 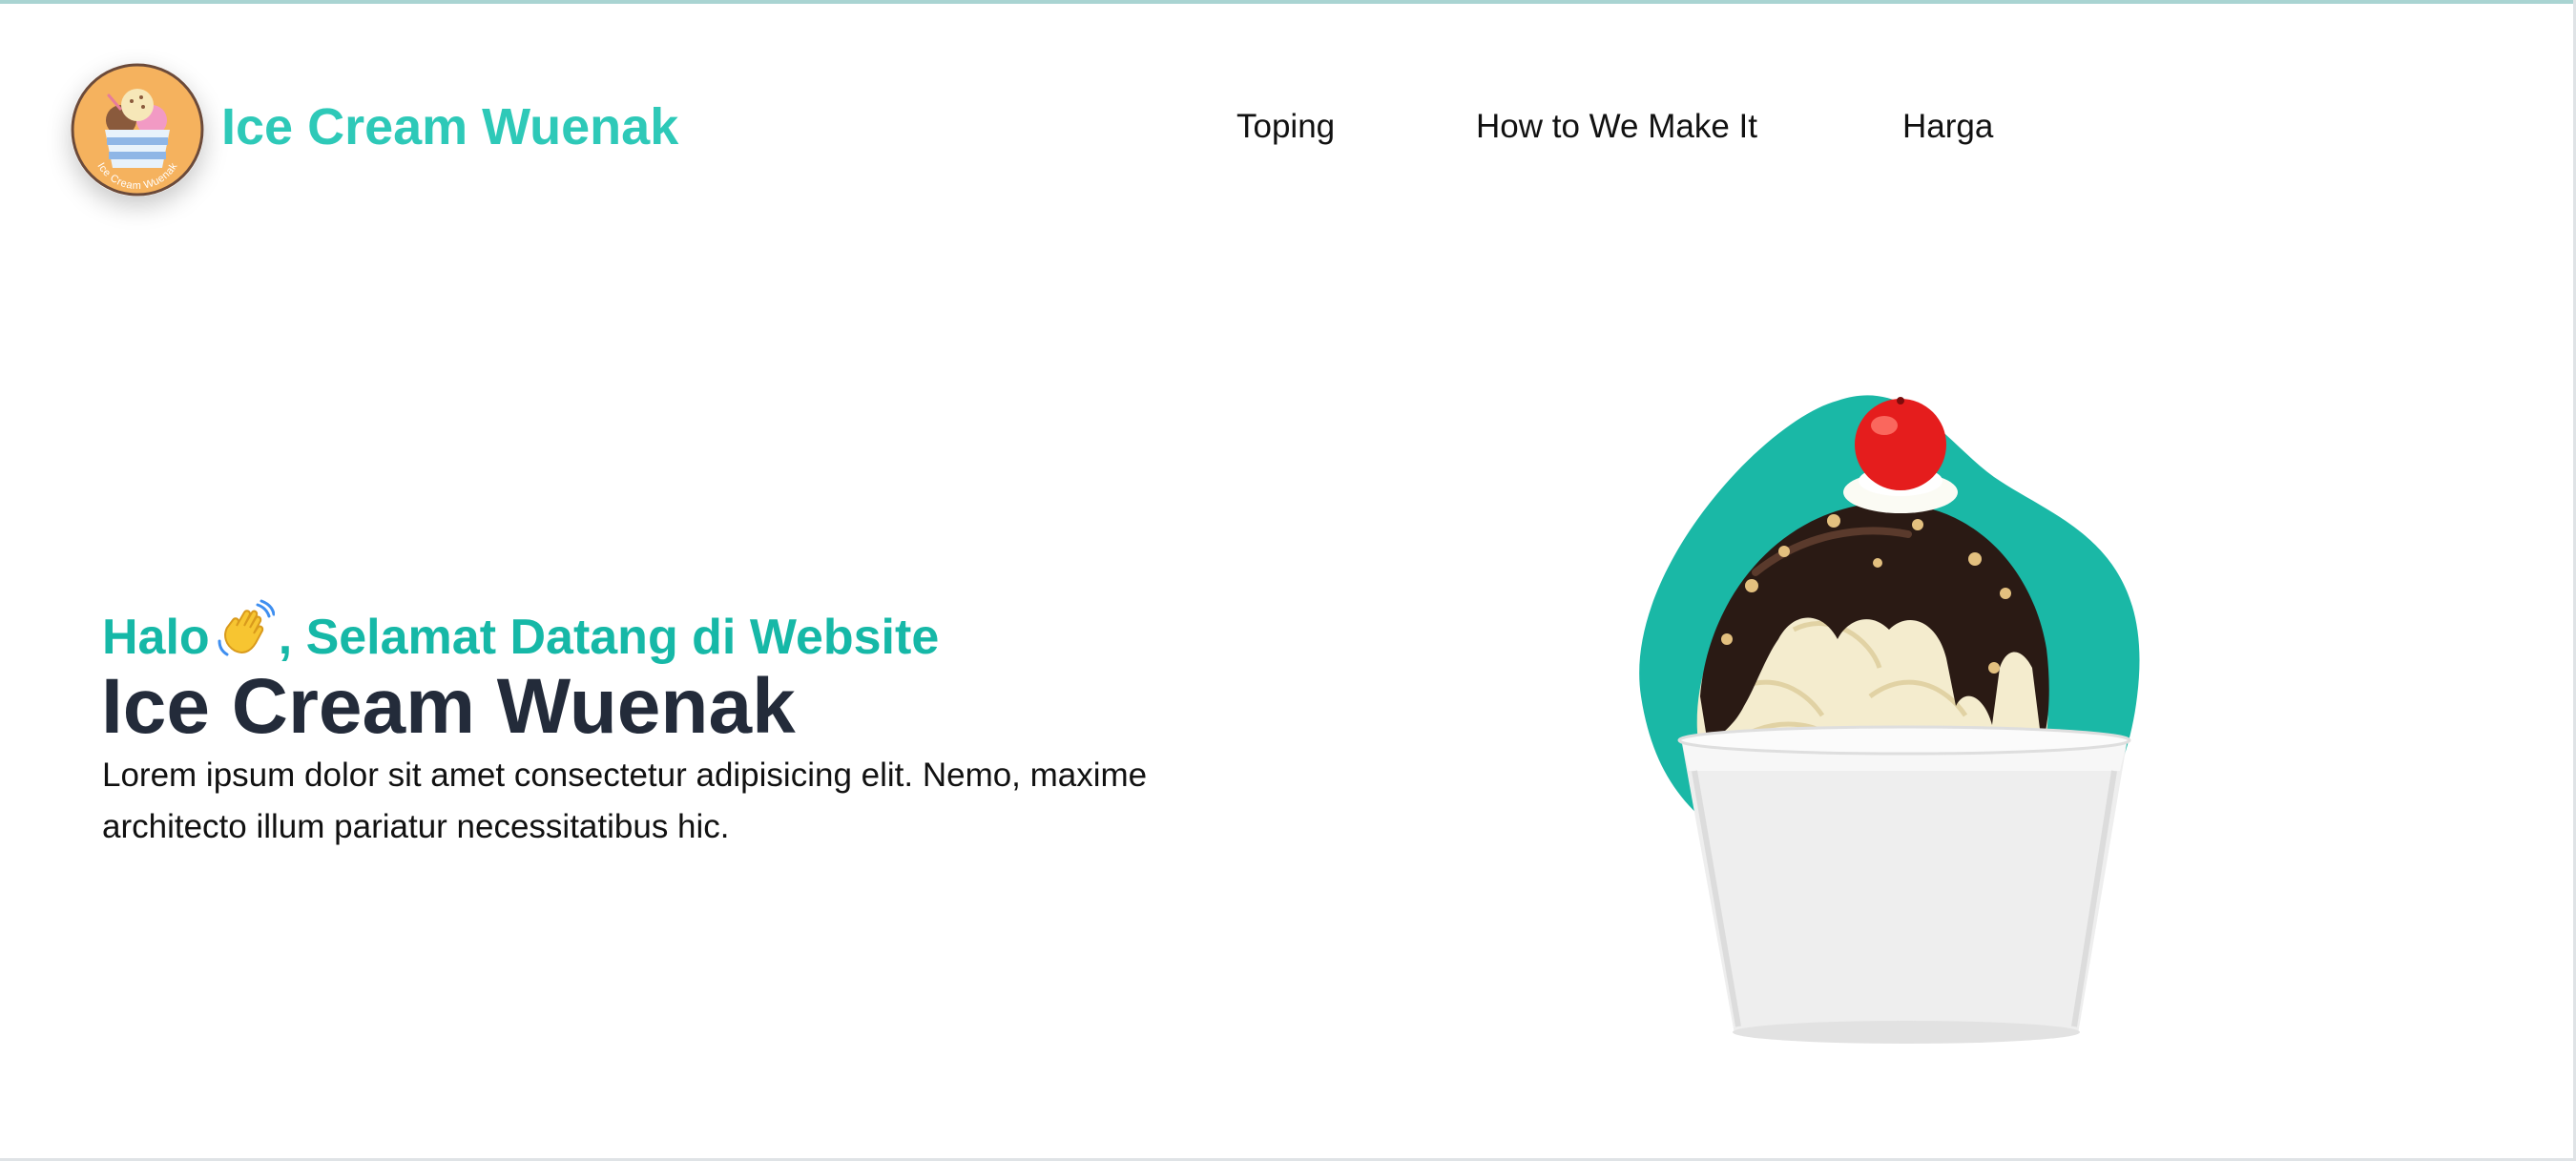 I want to click on greeting-welcome: , Selamat Datang di Website, so click(x=609, y=637).